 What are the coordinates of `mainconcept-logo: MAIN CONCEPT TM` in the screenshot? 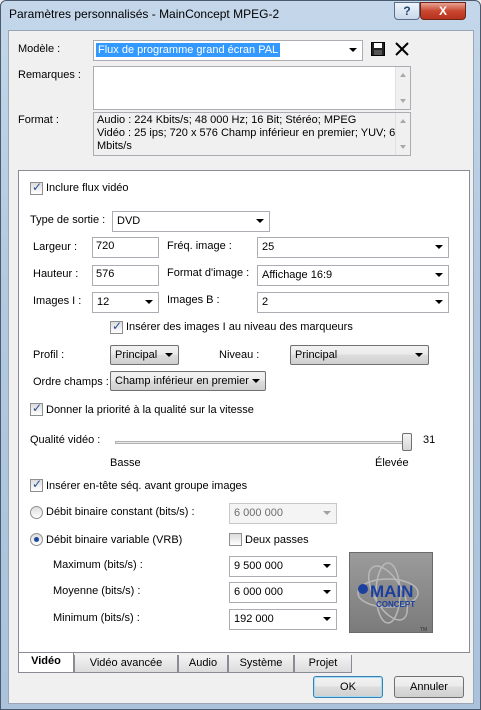 It's located at (391, 592).